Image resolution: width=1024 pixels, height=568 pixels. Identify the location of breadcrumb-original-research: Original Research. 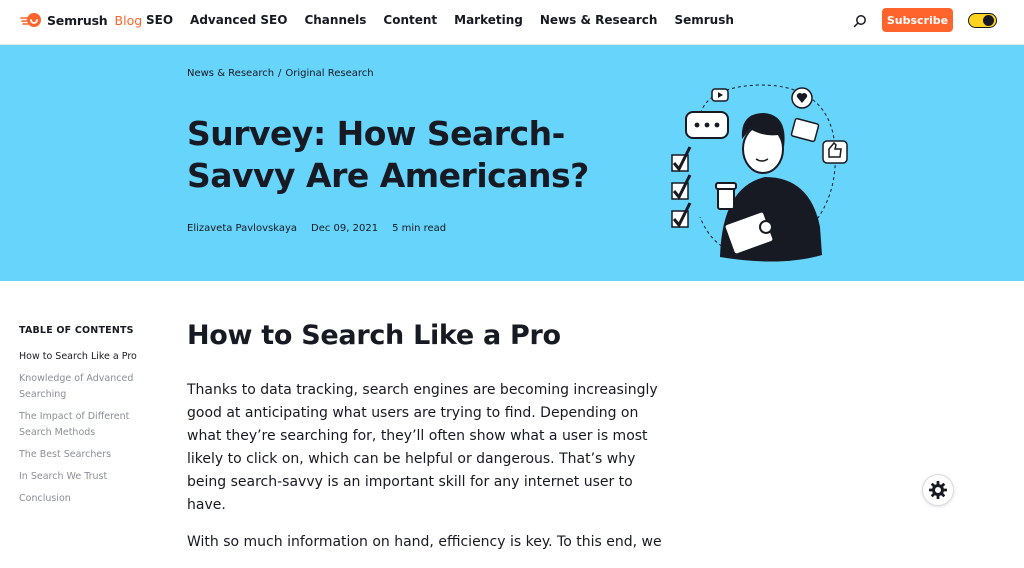
(329, 73).